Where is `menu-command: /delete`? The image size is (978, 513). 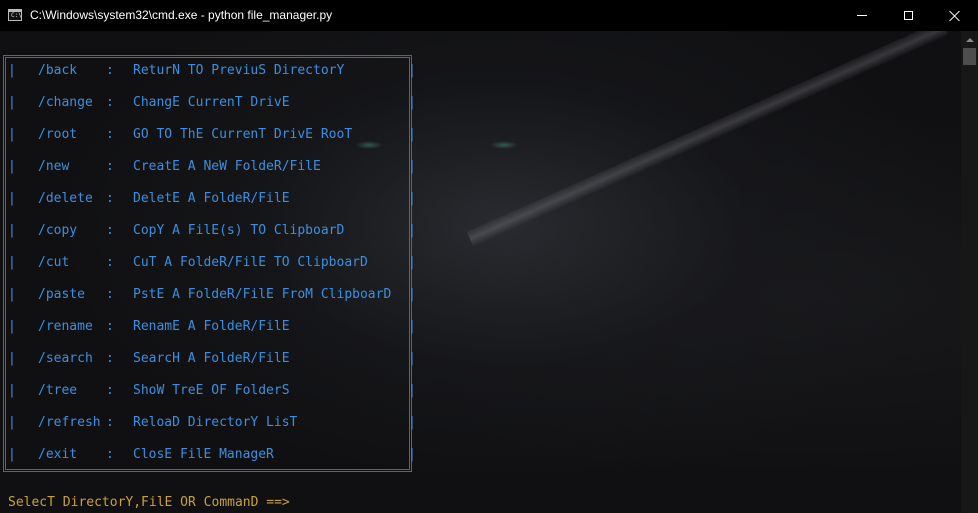
menu-command: /delete is located at coordinates (65, 198).